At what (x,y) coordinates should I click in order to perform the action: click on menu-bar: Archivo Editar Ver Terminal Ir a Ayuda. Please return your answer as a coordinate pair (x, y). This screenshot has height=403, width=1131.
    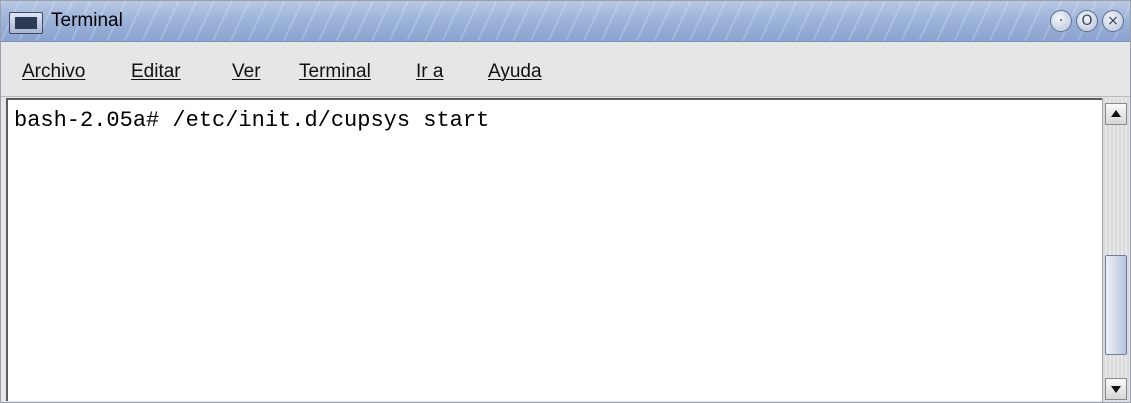
    Looking at the image, I should click on (565, 69).